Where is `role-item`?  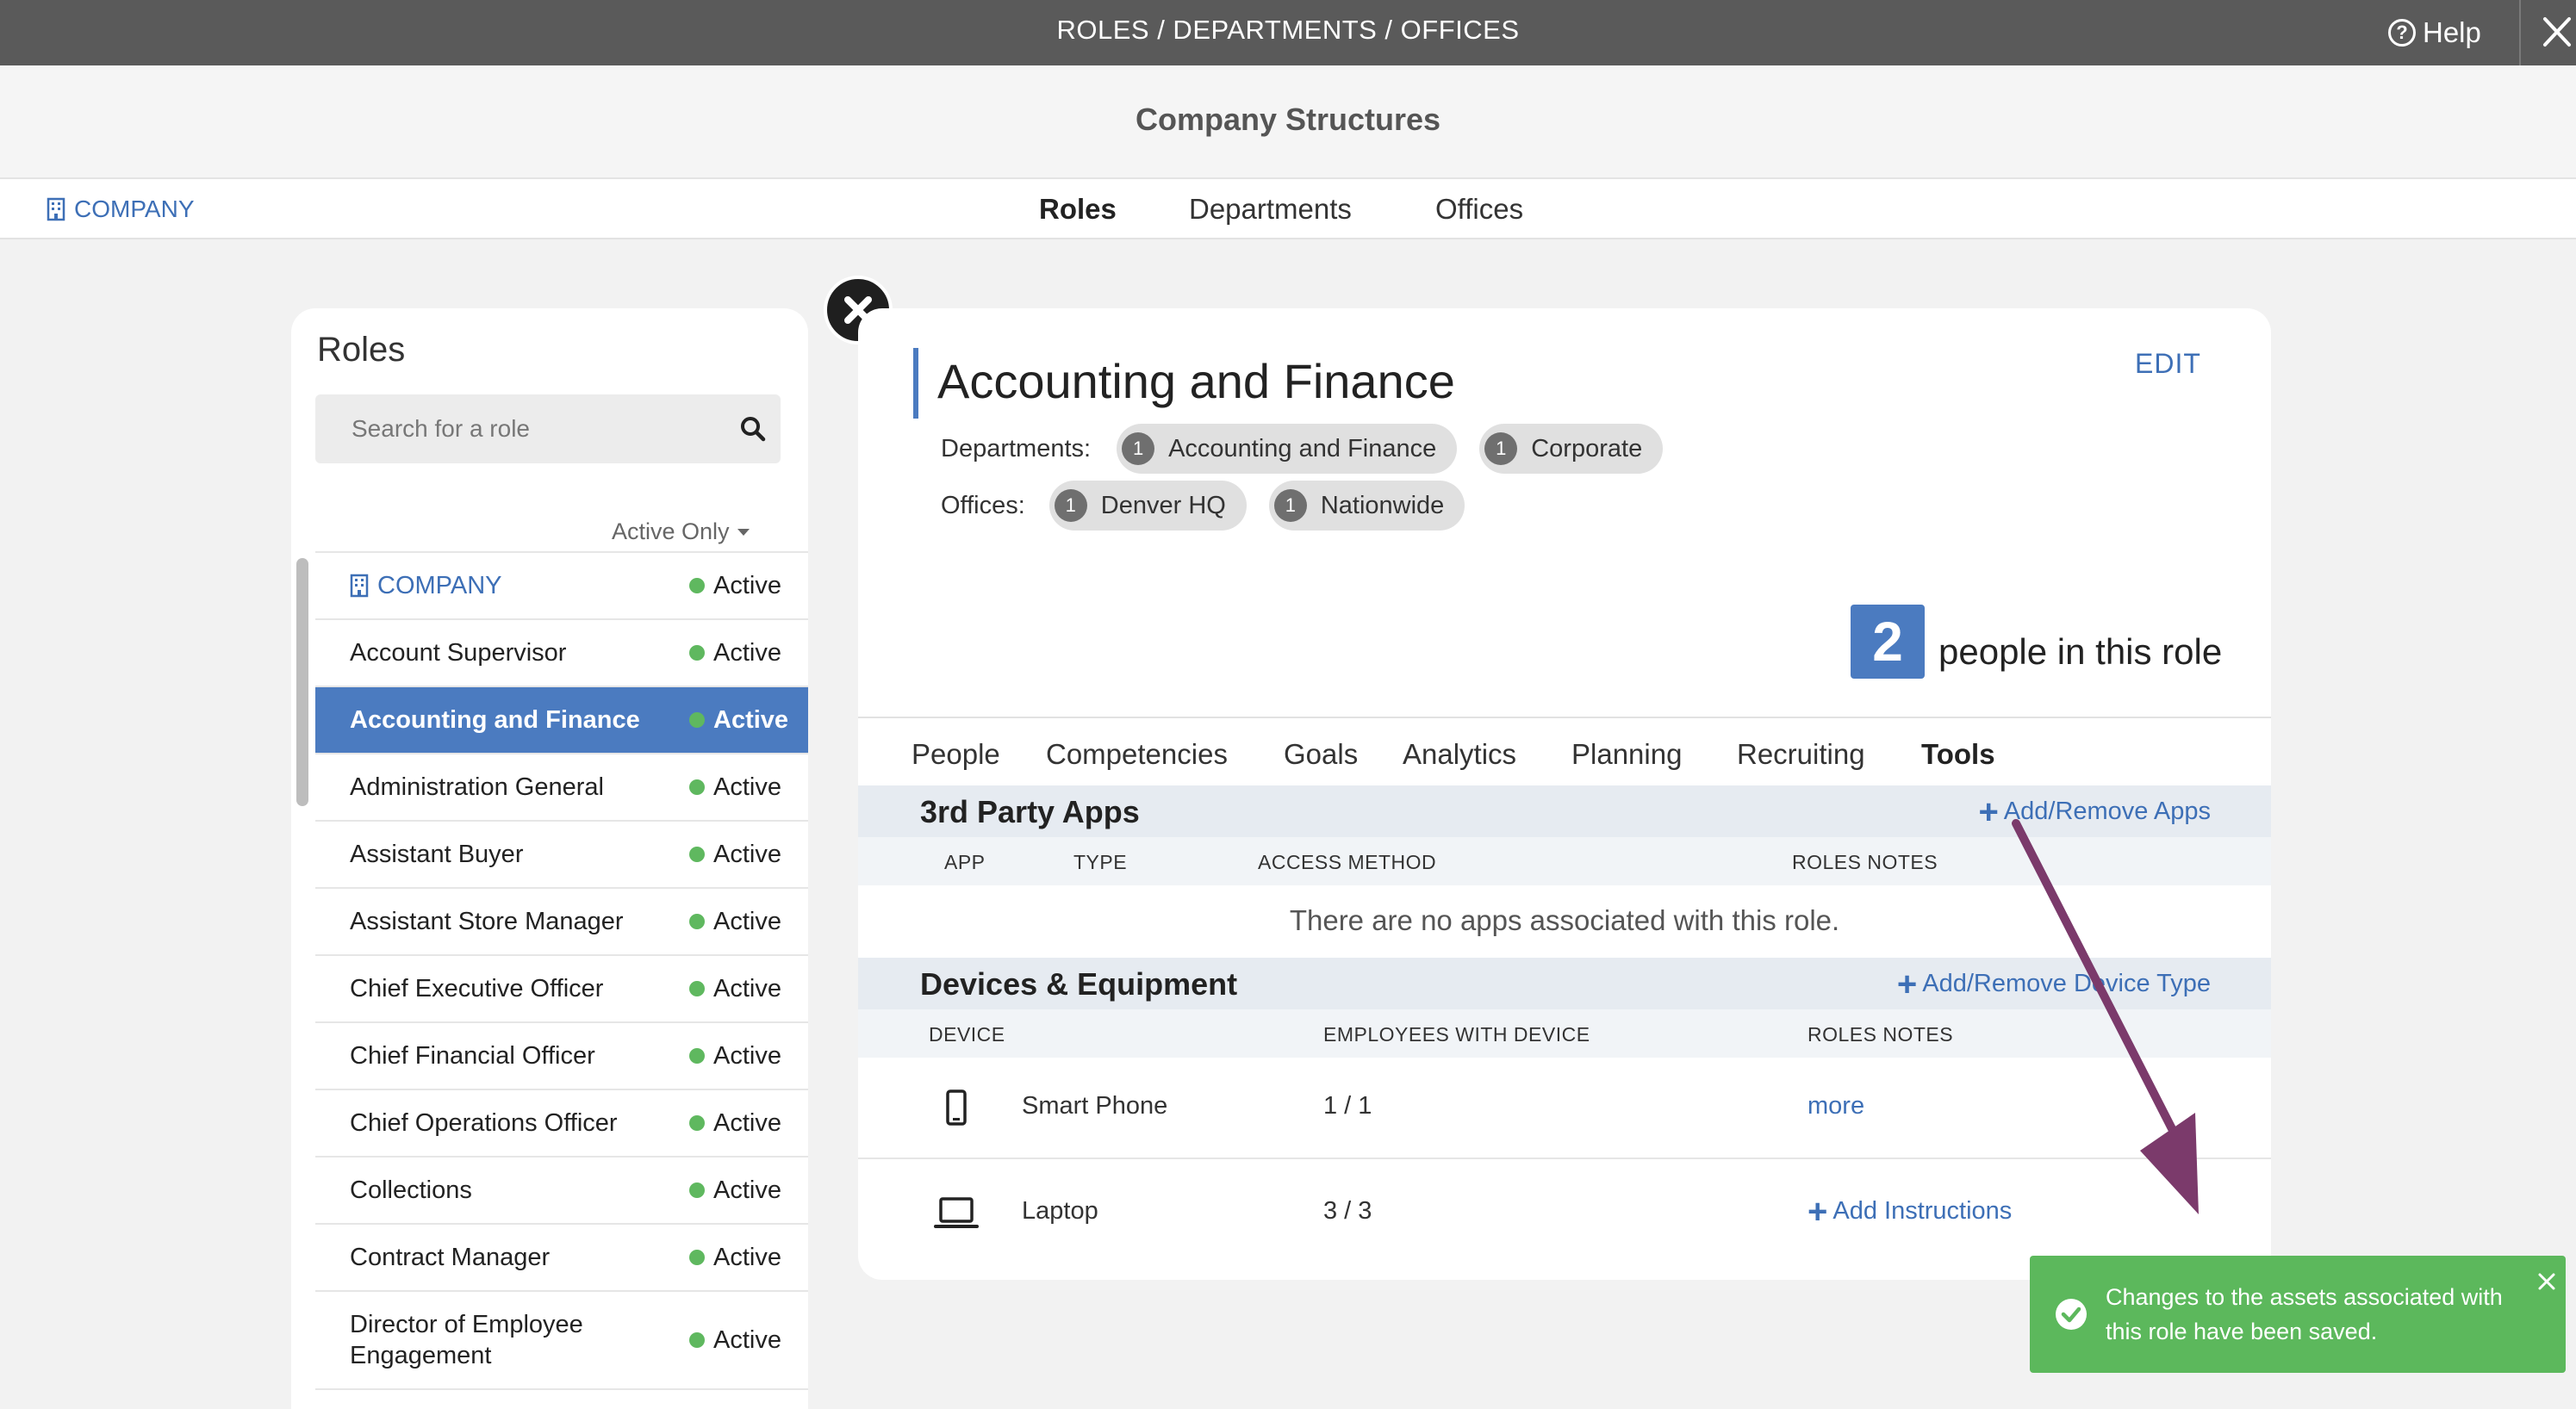
role-item is located at coordinates (561, 1398).